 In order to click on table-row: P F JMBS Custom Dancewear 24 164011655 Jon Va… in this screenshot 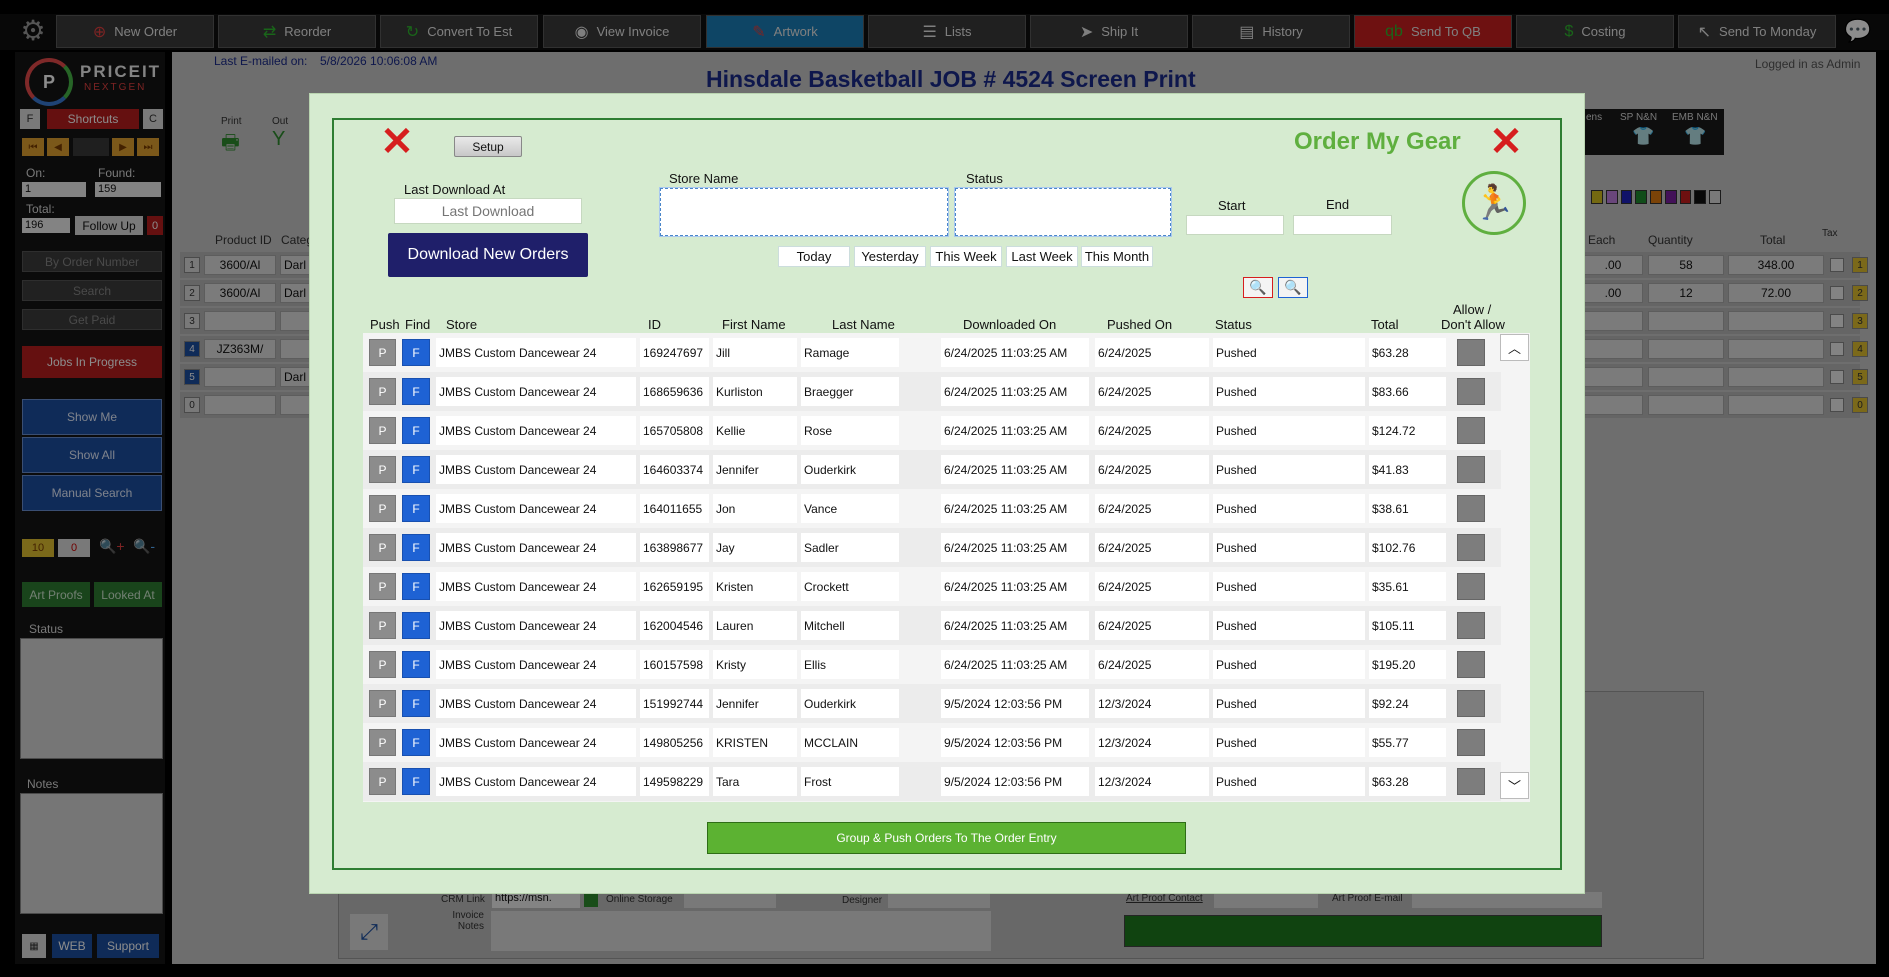, I will do `click(932, 508)`.